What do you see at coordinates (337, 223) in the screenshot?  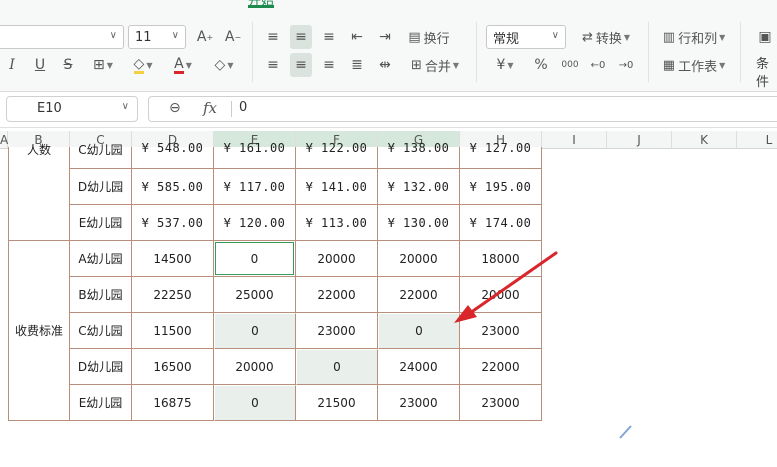 I see `table-cell: ¥ 113.00` at bounding box center [337, 223].